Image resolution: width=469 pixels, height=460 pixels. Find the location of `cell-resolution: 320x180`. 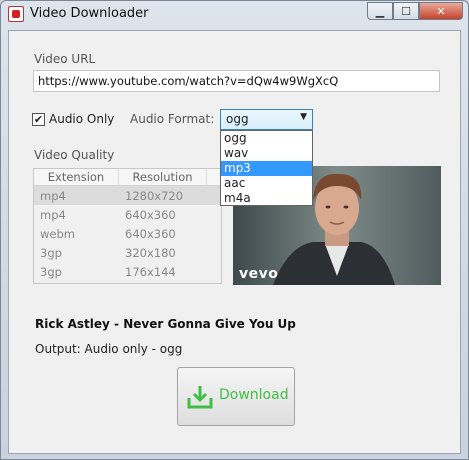

cell-resolution: 320x180 is located at coordinates (150, 252).